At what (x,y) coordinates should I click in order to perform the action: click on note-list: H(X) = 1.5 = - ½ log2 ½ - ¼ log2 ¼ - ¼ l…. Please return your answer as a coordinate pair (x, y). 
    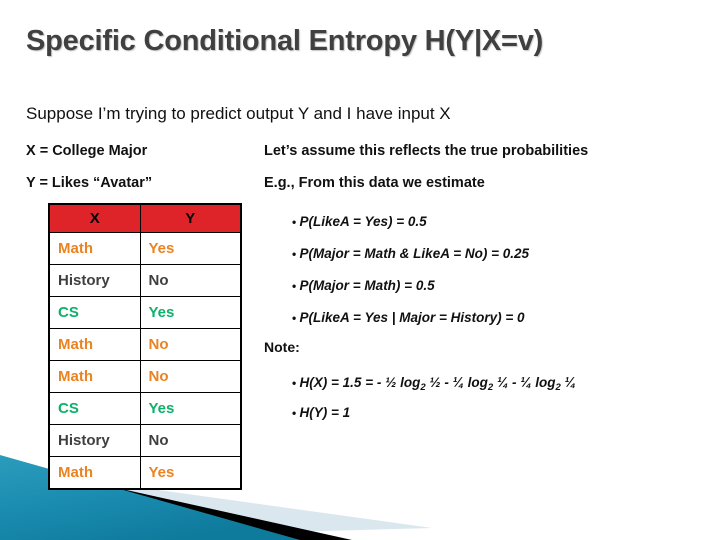
    Looking at the image, I should click on (434, 398).